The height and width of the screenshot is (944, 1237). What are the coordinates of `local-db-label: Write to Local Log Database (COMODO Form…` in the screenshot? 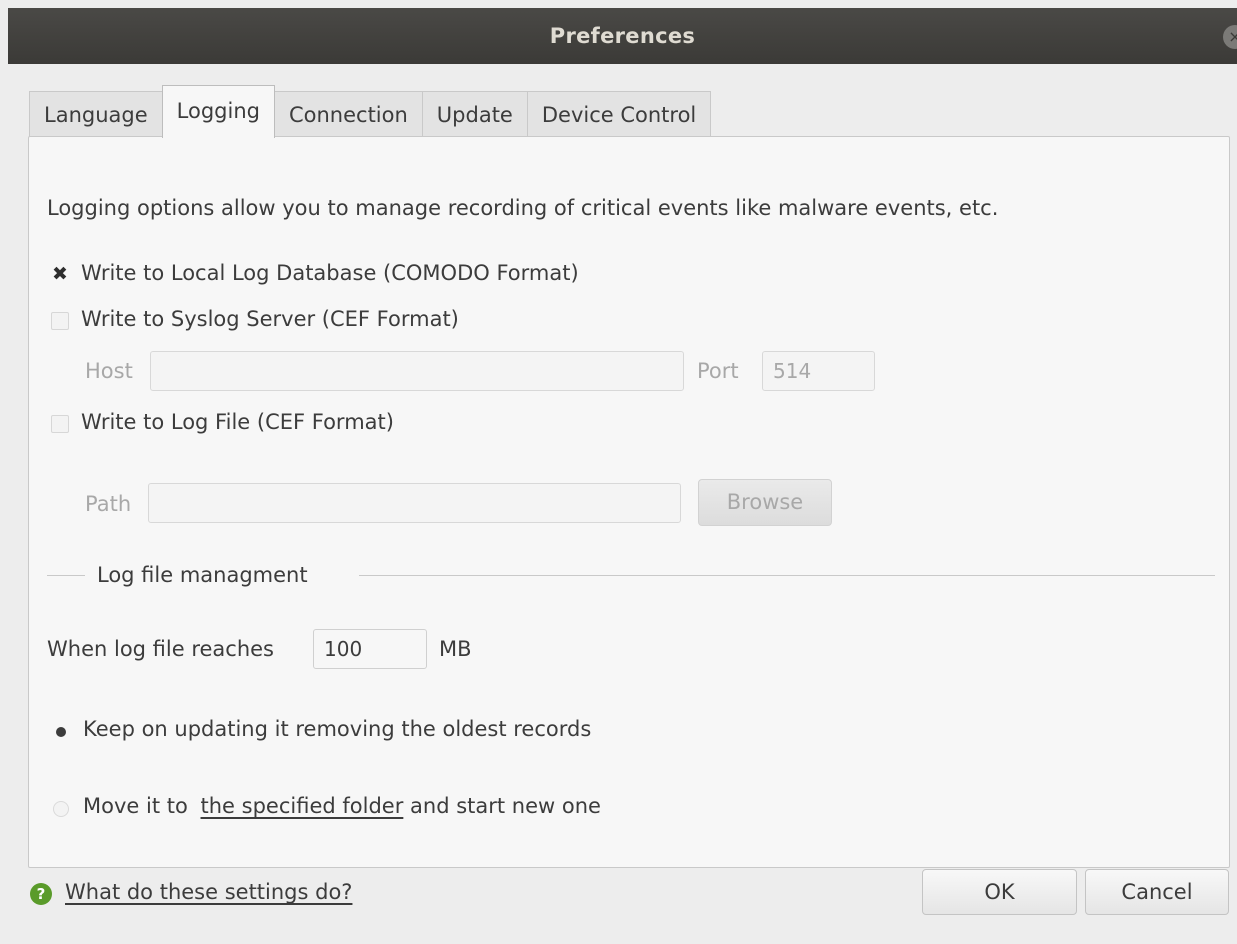 It's located at (330, 273).